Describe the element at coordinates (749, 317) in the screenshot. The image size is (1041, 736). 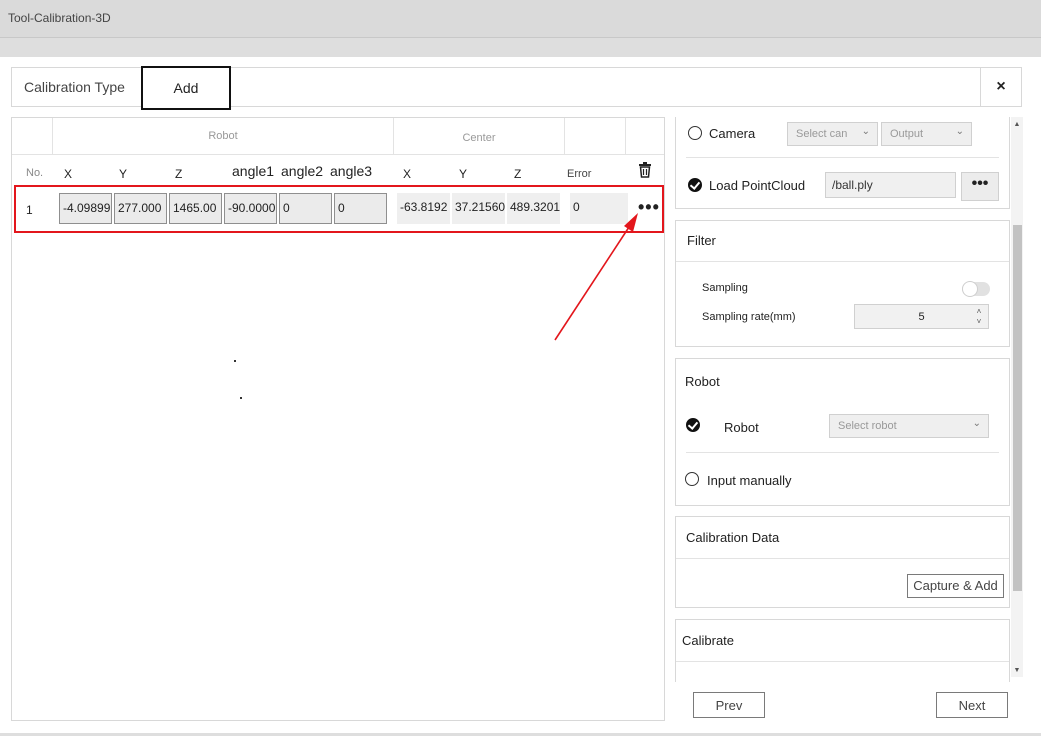
I see `sampling-rate-label: Sampling rate(mm)` at that location.